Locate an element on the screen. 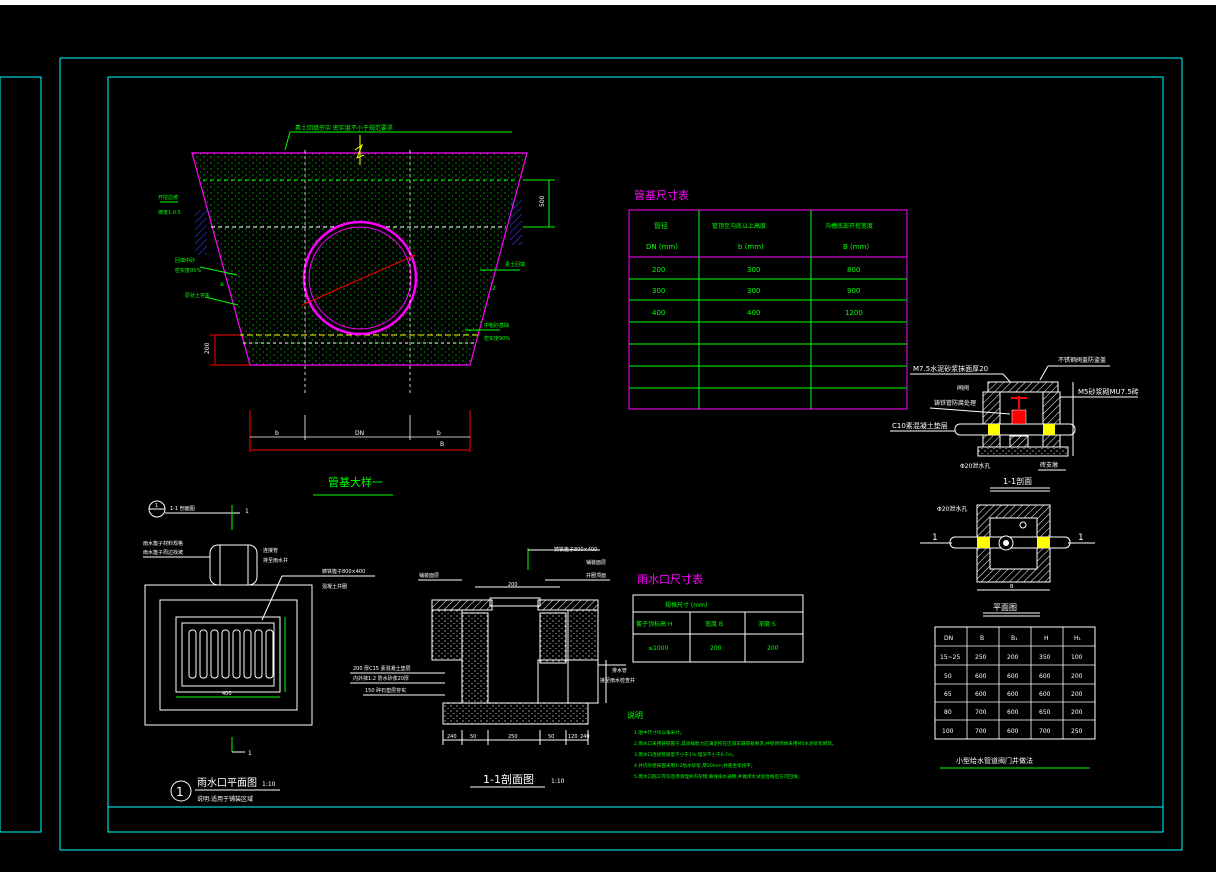 The height and width of the screenshot is (872, 1216). gully-label-1: 雨水篦子材料规格 is located at coordinates (163, 543).